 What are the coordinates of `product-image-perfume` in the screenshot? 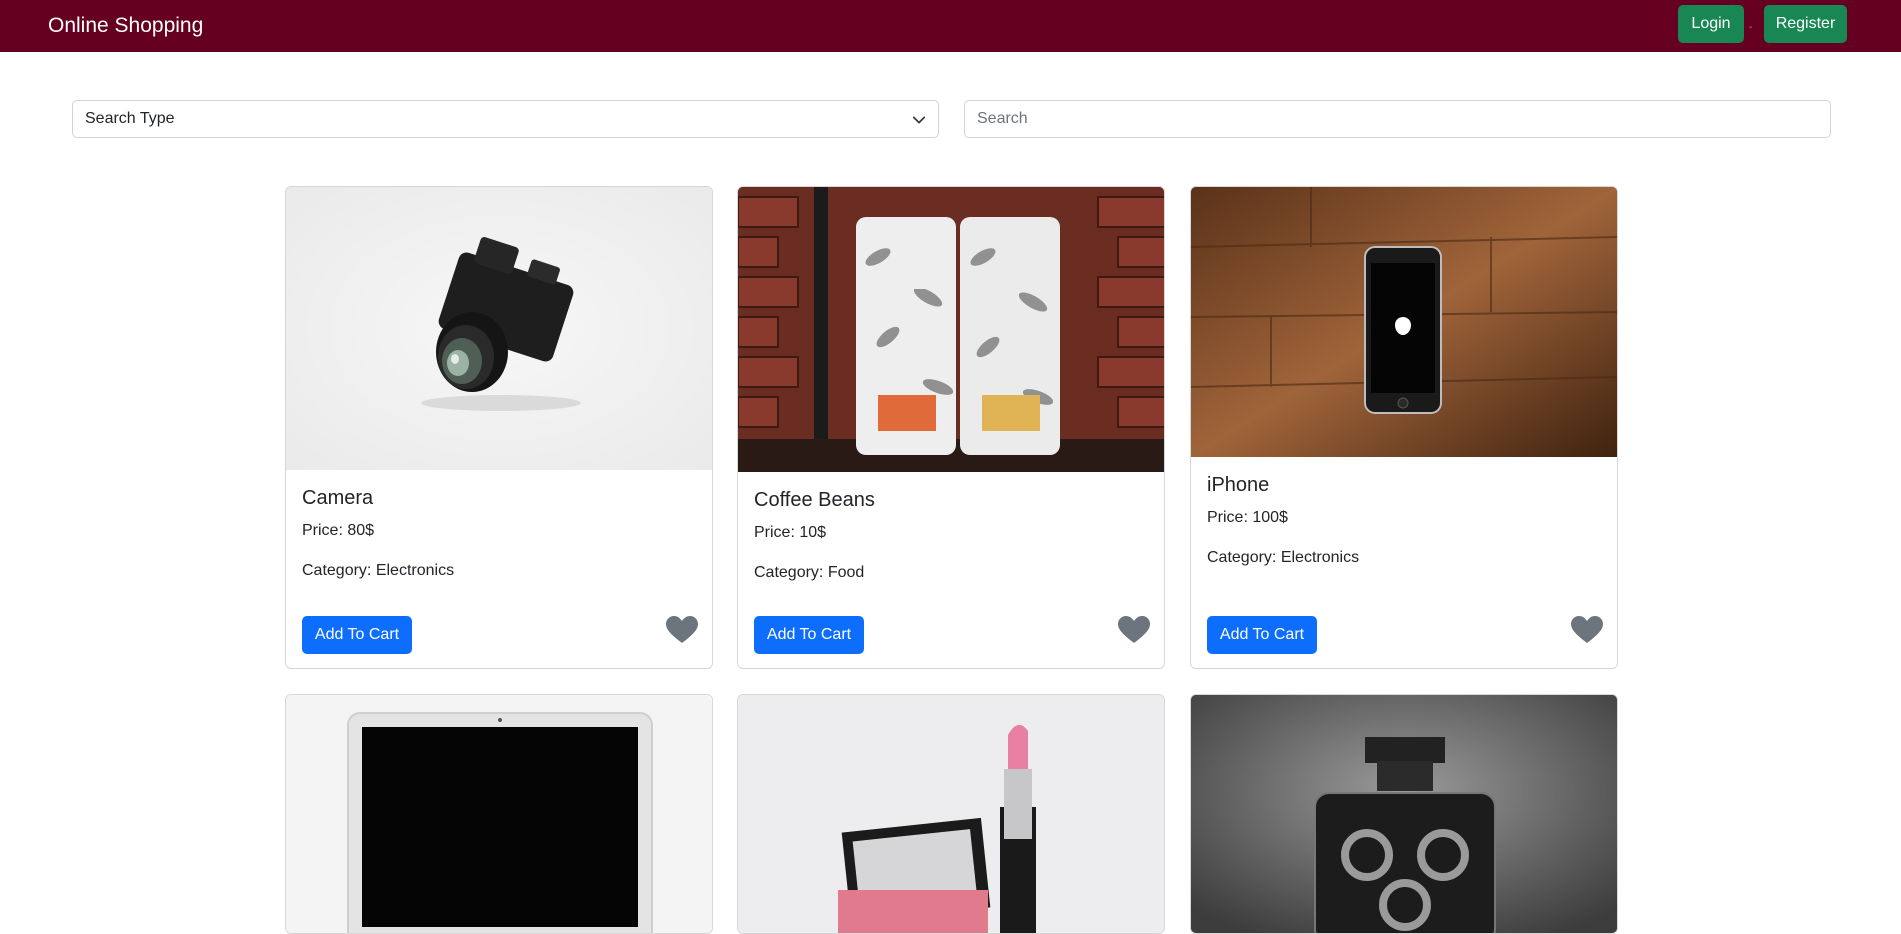 It's located at (1404, 814).